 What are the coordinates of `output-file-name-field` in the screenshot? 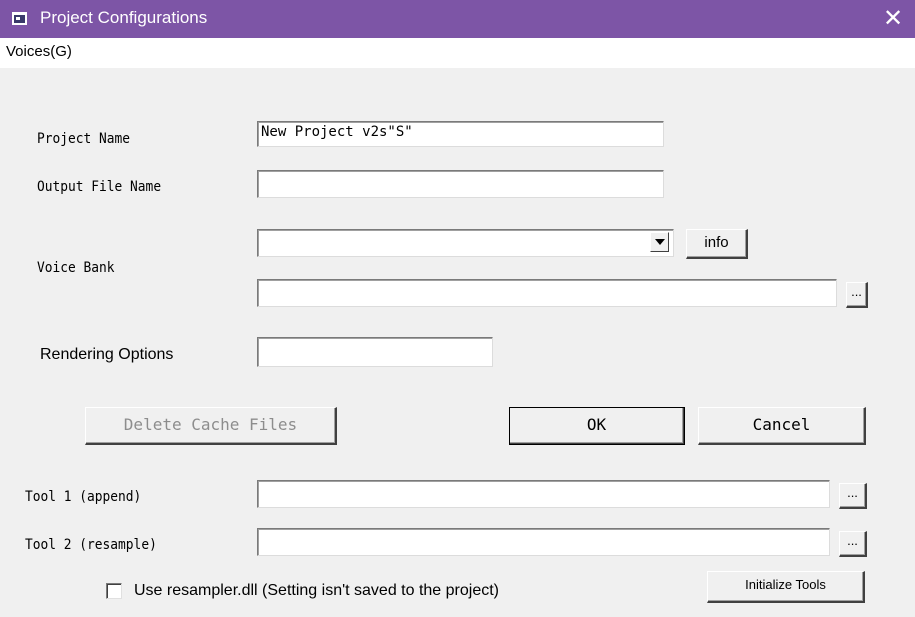 It's located at (460, 184).